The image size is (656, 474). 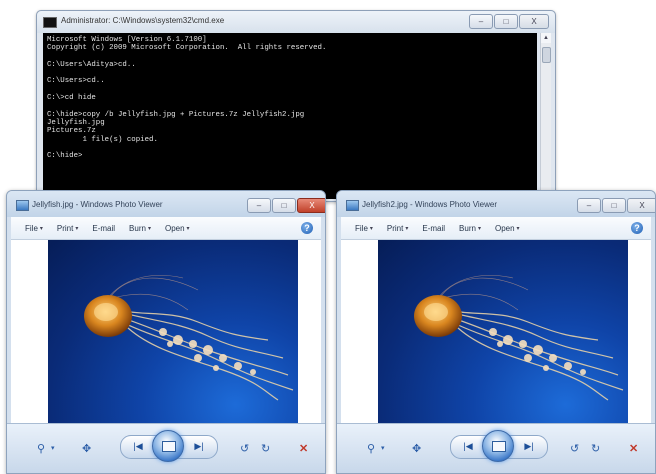 What do you see at coordinates (481, 21) in the screenshot?
I see `cmd-minimize-button: –` at bounding box center [481, 21].